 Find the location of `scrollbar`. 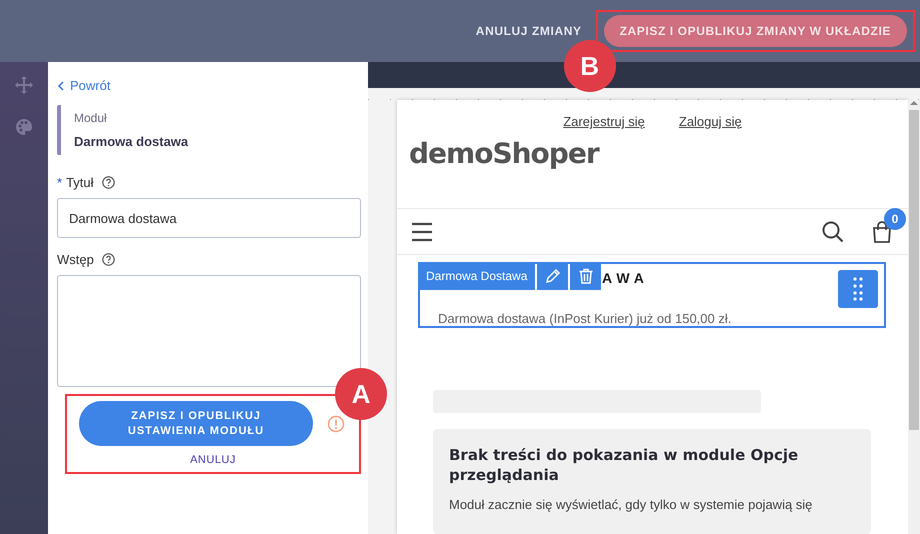

scrollbar is located at coordinates (914, 317).